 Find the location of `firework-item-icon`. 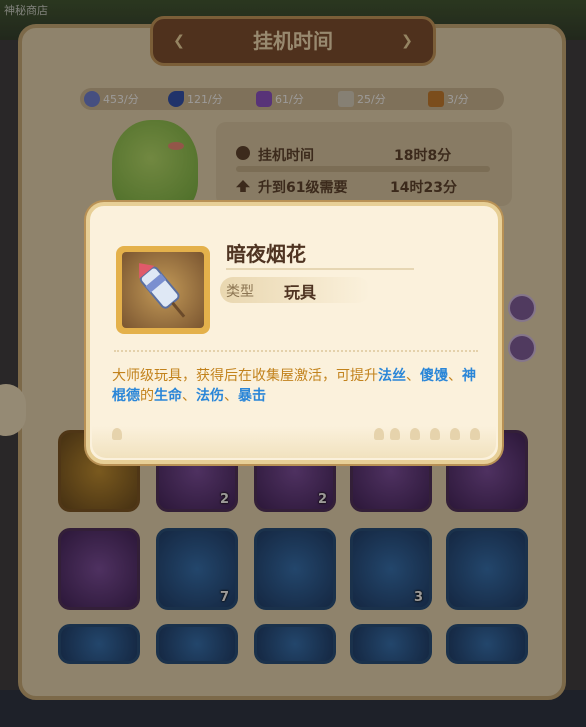

firework-item-icon is located at coordinates (163, 290).